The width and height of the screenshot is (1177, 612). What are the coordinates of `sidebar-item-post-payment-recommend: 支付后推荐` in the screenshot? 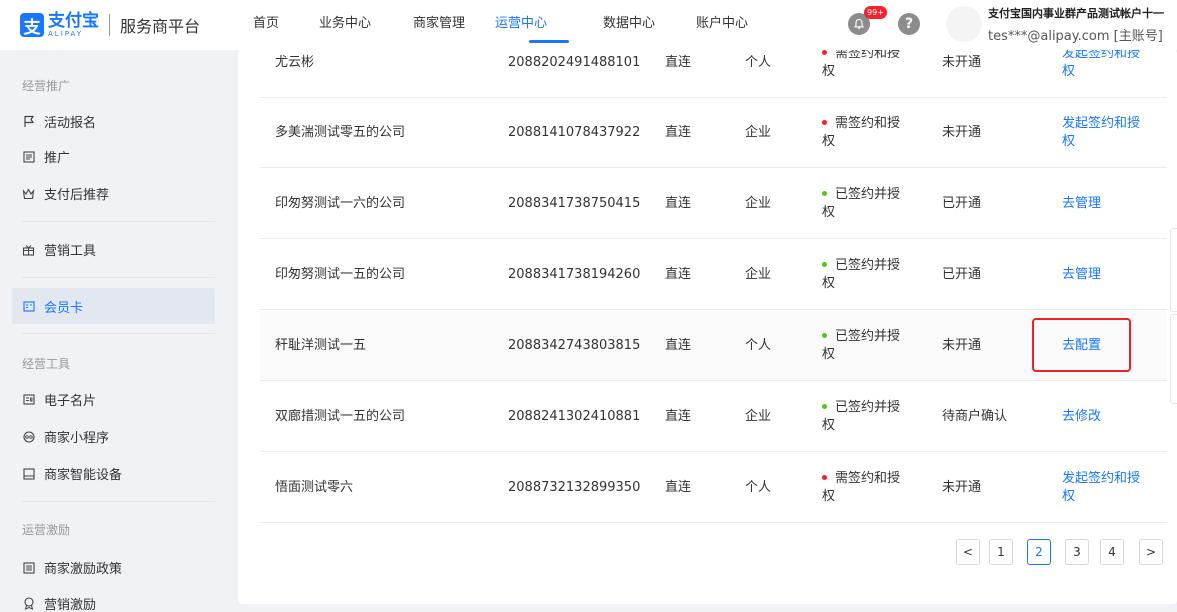 It's located at (65, 193).